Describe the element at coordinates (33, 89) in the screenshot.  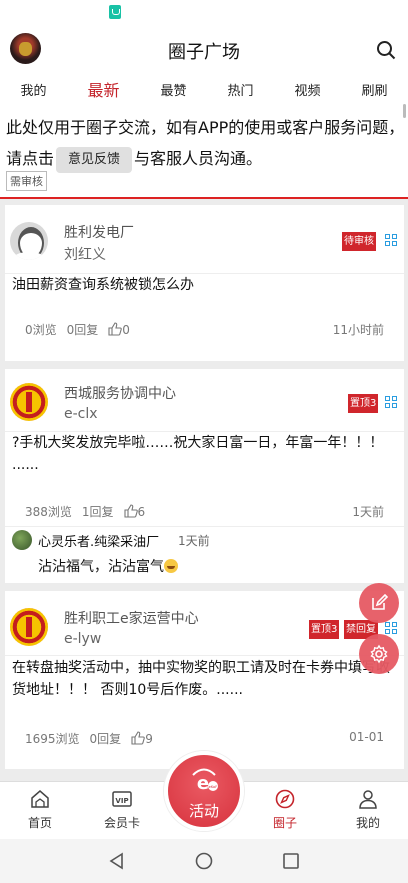
I see `tab-mine: 我的` at that location.